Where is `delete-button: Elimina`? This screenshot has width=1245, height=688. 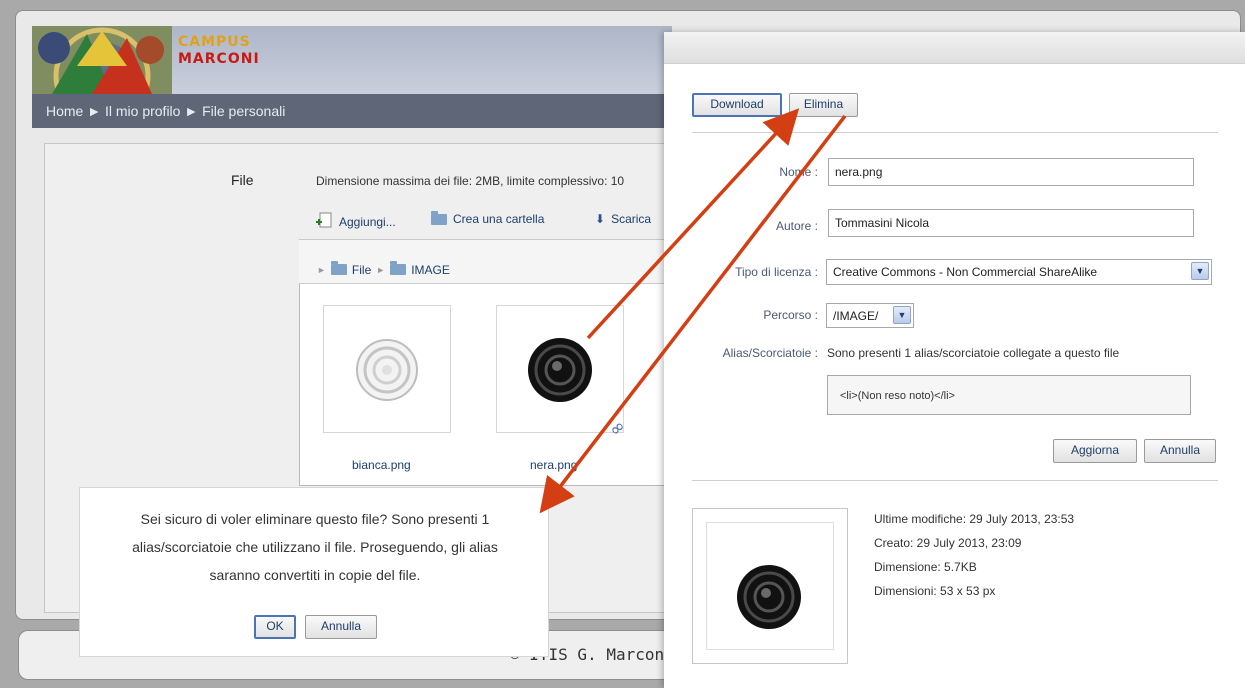
delete-button: Elimina is located at coordinates (823, 105).